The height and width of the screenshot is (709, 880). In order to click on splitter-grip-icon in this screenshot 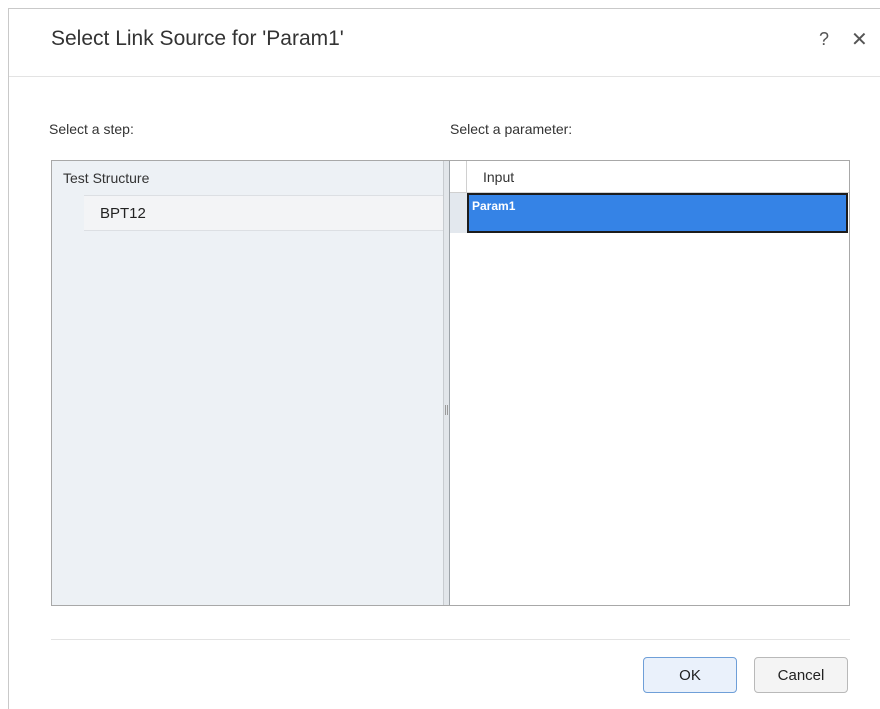, I will do `click(446, 410)`.